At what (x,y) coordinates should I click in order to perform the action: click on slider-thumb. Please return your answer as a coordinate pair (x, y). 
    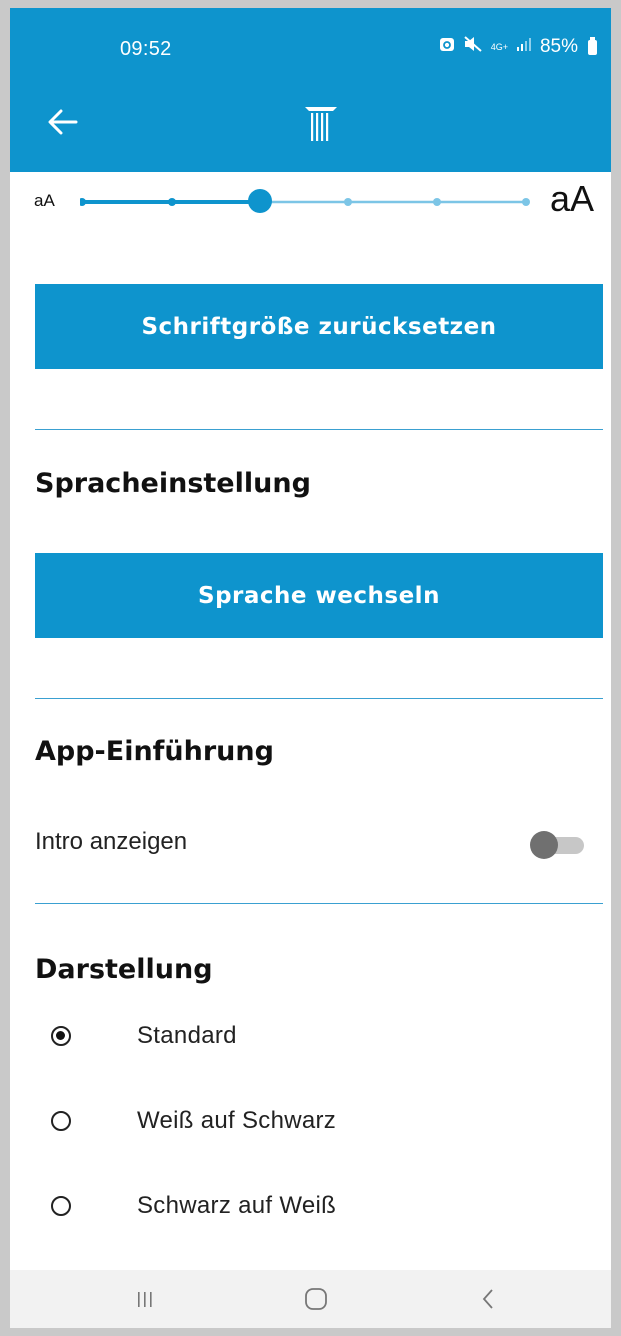
    Looking at the image, I should click on (260, 201).